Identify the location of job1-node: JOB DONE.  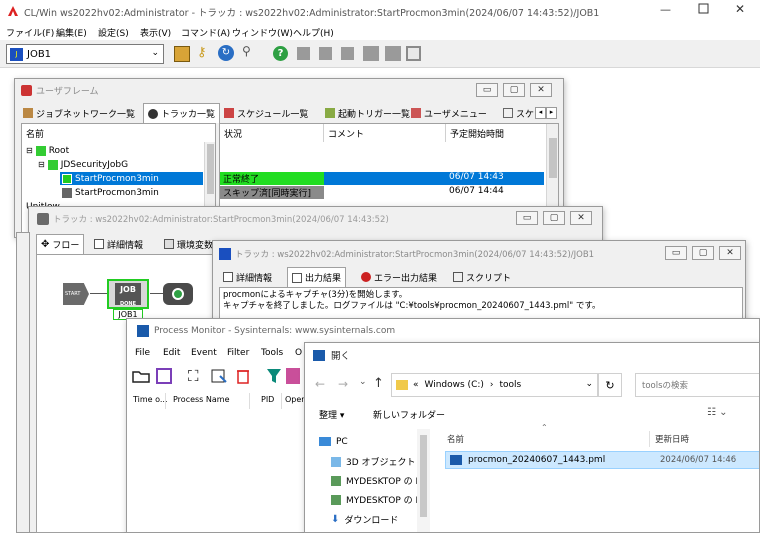
(128, 294).